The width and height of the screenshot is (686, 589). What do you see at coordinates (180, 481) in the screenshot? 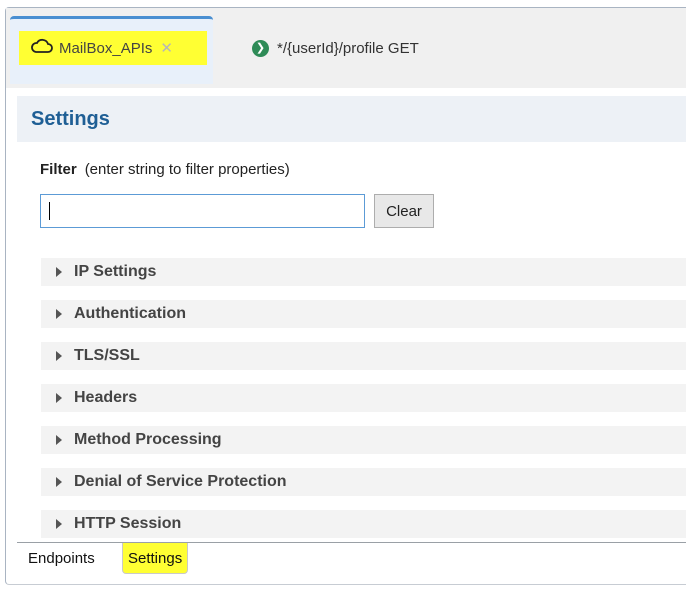
I see `section-label: Denial of Service Protection` at bounding box center [180, 481].